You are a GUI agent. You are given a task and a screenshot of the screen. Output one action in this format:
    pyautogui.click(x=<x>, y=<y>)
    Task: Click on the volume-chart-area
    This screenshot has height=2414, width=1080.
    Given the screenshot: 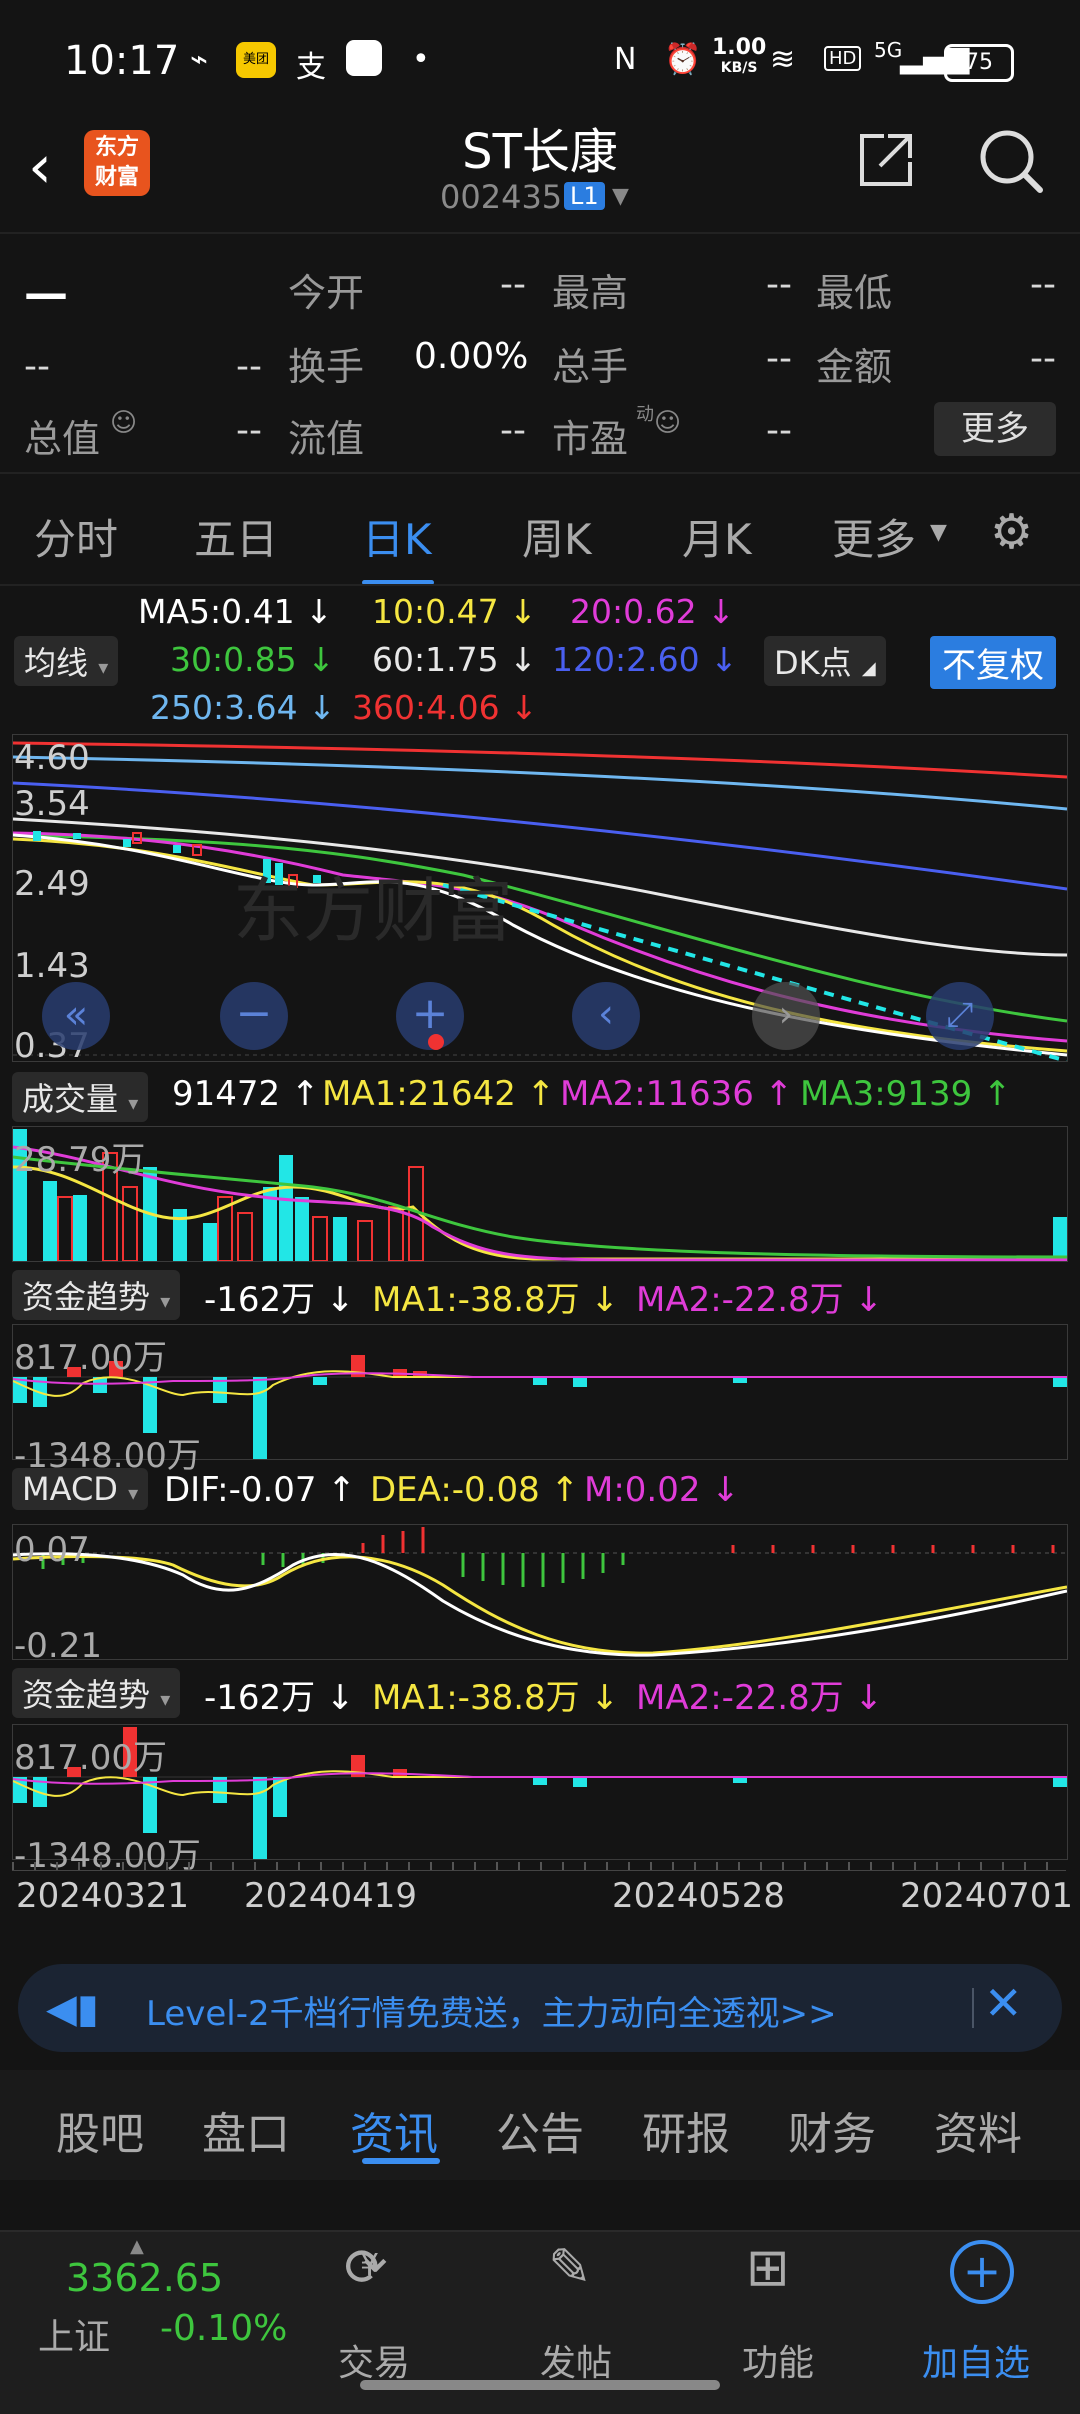 What is the action you would take?
    pyautogui.click(x=540, y=1194)
    